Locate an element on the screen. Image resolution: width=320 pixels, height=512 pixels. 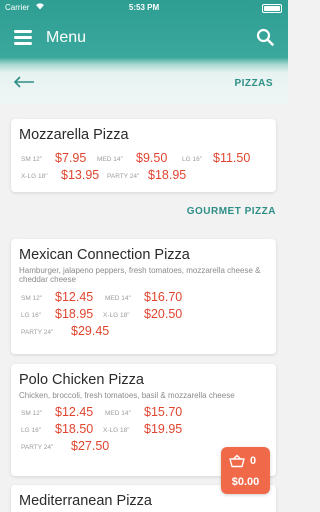
price-row: SM 12" $7.95 MED 14" $9.50 LG 16" $11.50 is located at coordinates (147, 159).